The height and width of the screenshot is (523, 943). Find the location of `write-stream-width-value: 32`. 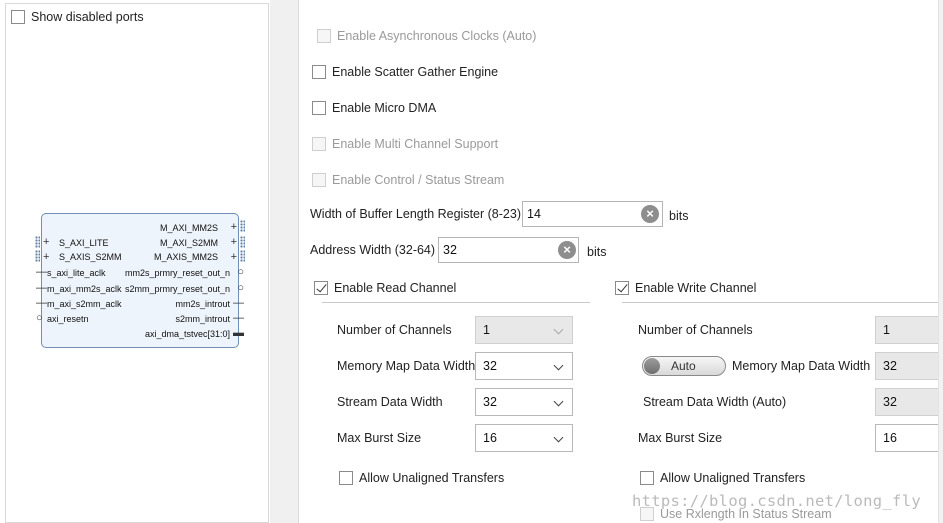

write-stream-width-value: 32 is located at coordinates (890, 402).